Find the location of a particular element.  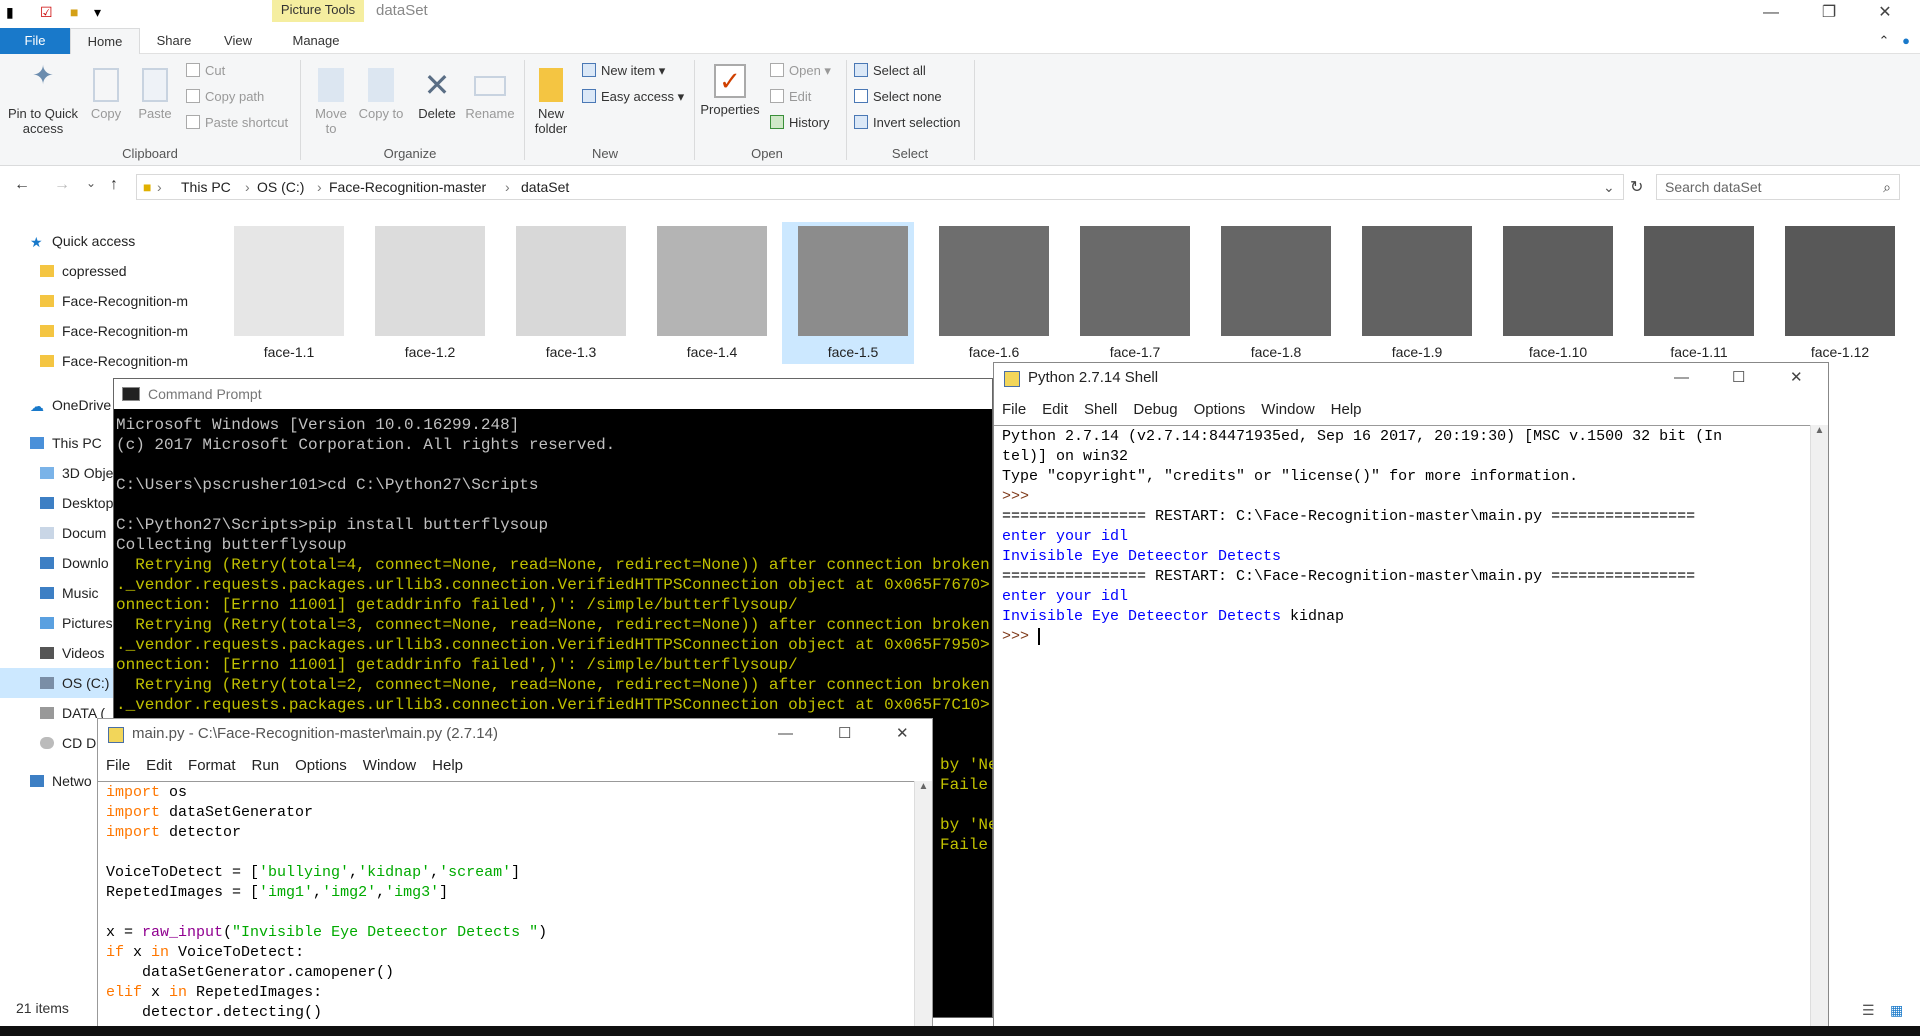

cut-button: Cut is located at coordinates (205, 71).